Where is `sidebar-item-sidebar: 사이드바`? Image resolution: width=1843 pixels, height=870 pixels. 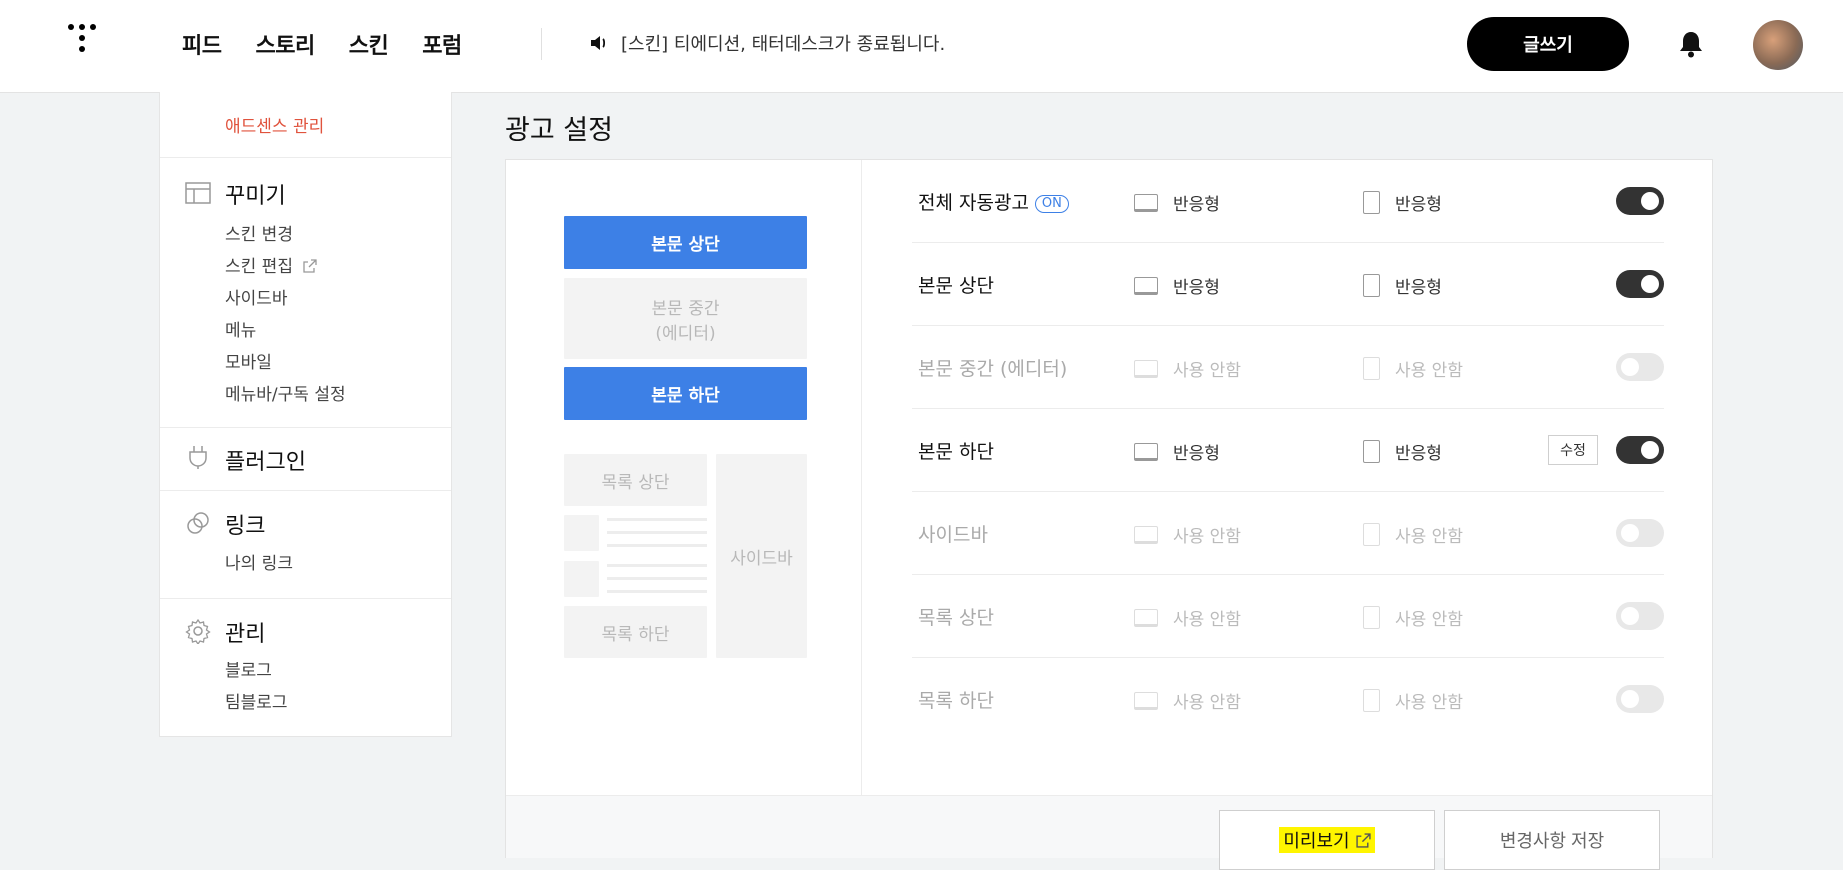 sidebar-item-sidebar: 사이드바 is located at coordinates (256, 296).